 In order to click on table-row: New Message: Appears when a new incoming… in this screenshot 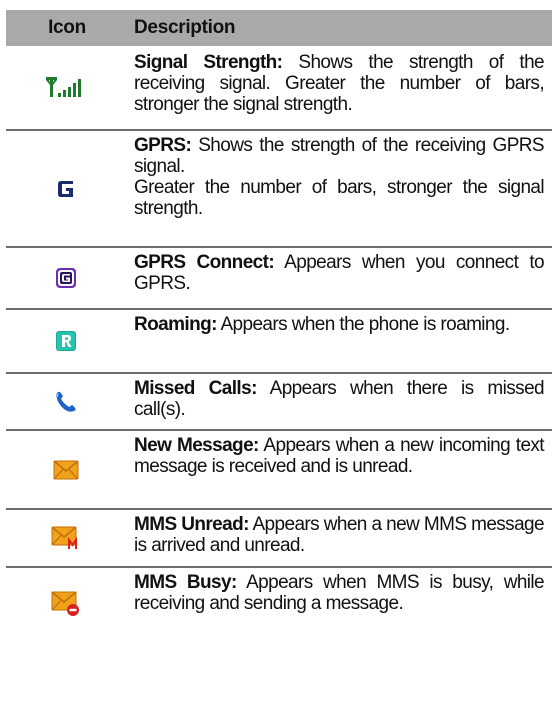, I will do `click(279, 470)`.